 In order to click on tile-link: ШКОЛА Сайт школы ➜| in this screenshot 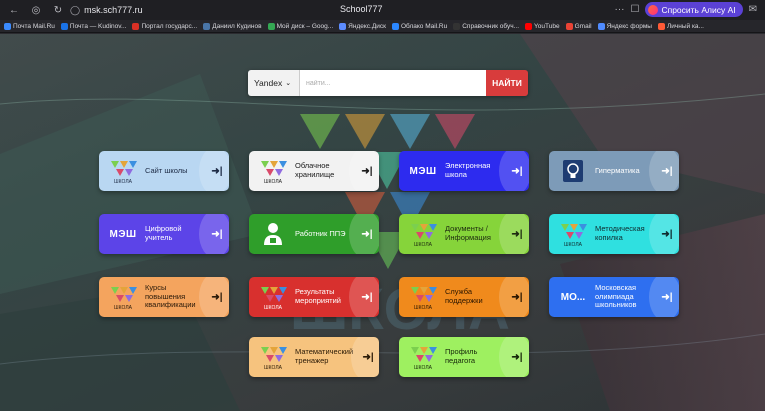, I will do `click(164, 171)`.